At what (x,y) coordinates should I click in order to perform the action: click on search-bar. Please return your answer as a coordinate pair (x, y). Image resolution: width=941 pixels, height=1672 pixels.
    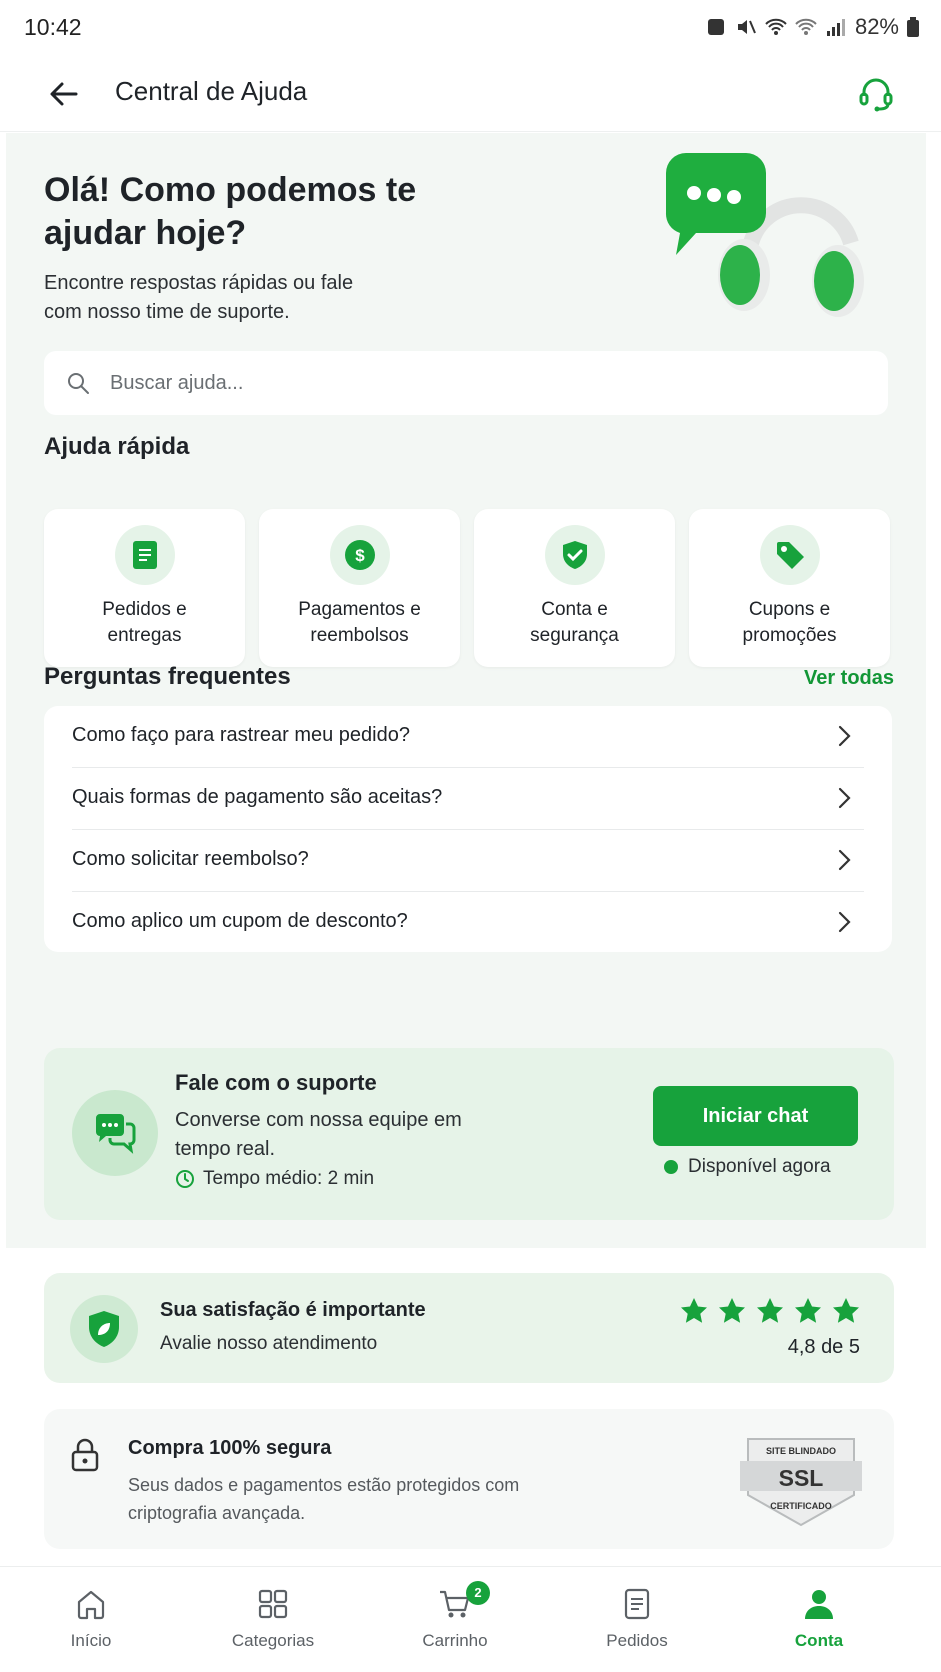
    Looking at the image, I should click on (466, 383).